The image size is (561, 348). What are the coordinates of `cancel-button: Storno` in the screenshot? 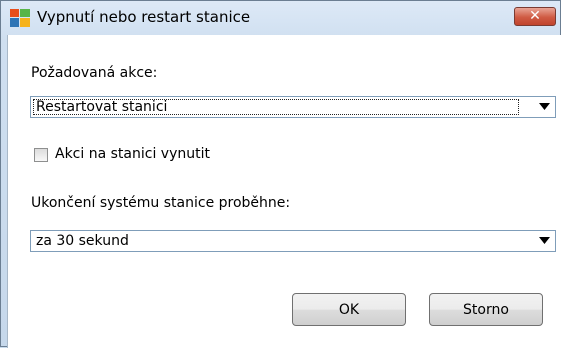 It's located at (486, 309).